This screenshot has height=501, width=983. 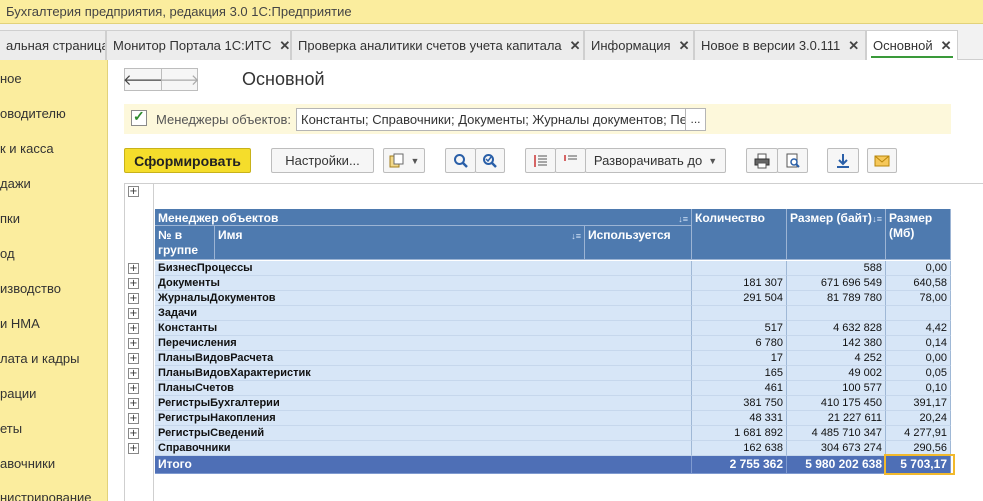 What do you see at coordinates (423, 403) in the screenshot?
I see `cell-name: РегистрыБухгалтерии` at bounding box center [423, 403].